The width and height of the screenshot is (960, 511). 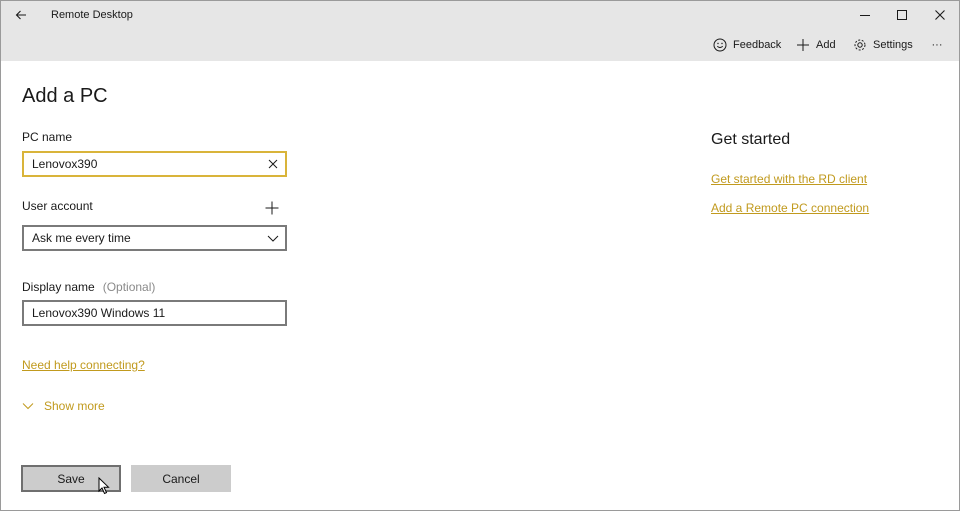 I want to click on pc-name-input: Lenovox390, so click(x=154, y=164).